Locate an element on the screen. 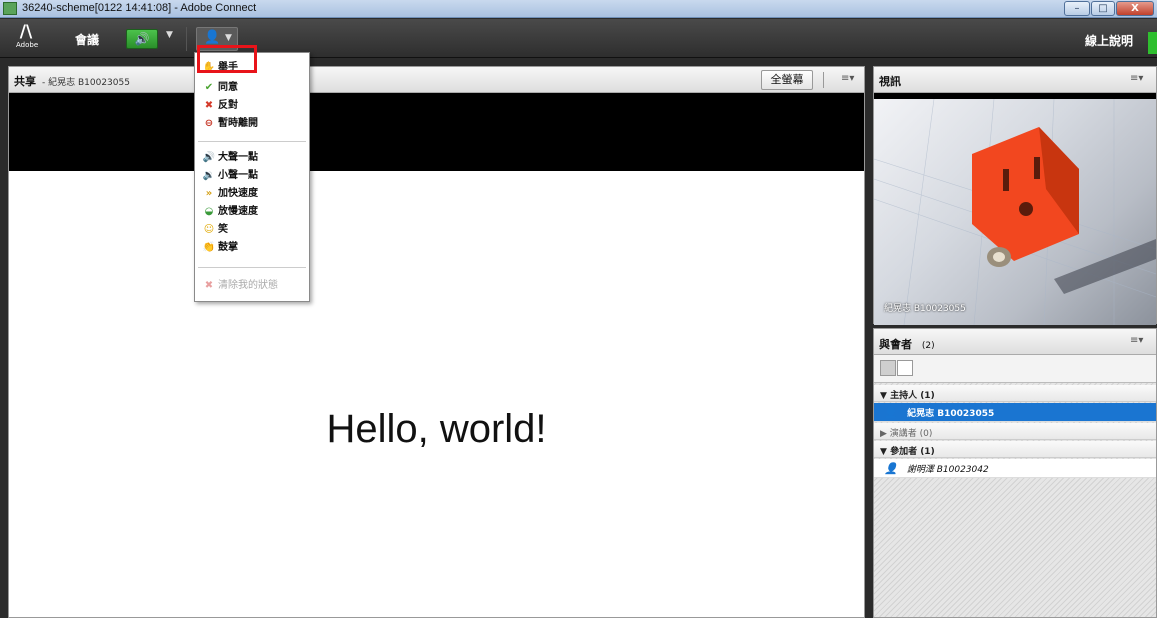 This screenshot has width=1157, height=618. menubar-divider is located at coordinates (186, 39).